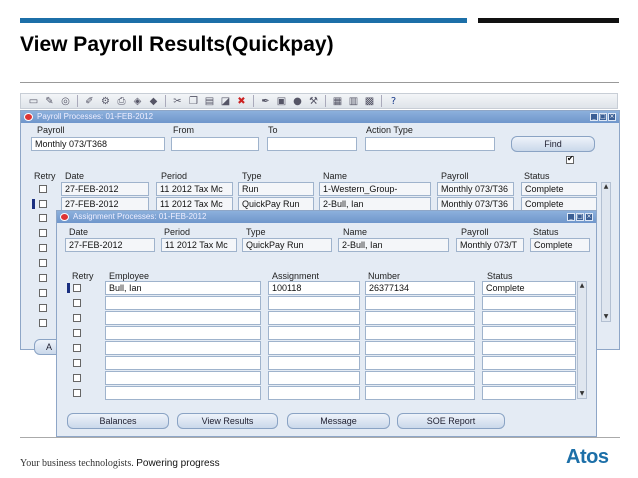 This screenshot has height=478, width=638. I want to click on table-row-type: Run, so click(276, 189).